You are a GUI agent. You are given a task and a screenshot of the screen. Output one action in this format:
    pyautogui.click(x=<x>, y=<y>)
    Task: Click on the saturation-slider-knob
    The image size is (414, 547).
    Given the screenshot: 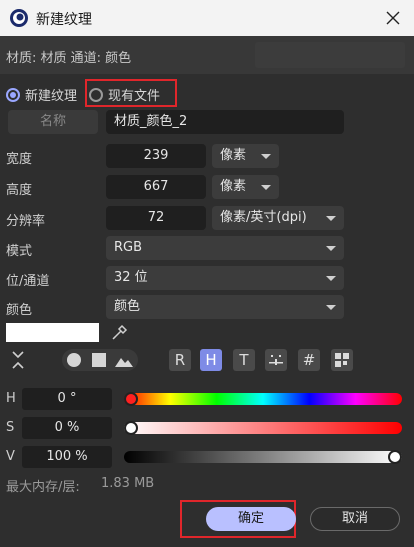 What is the action you would take?
    pyautogui.click(x=131, y=428)
    